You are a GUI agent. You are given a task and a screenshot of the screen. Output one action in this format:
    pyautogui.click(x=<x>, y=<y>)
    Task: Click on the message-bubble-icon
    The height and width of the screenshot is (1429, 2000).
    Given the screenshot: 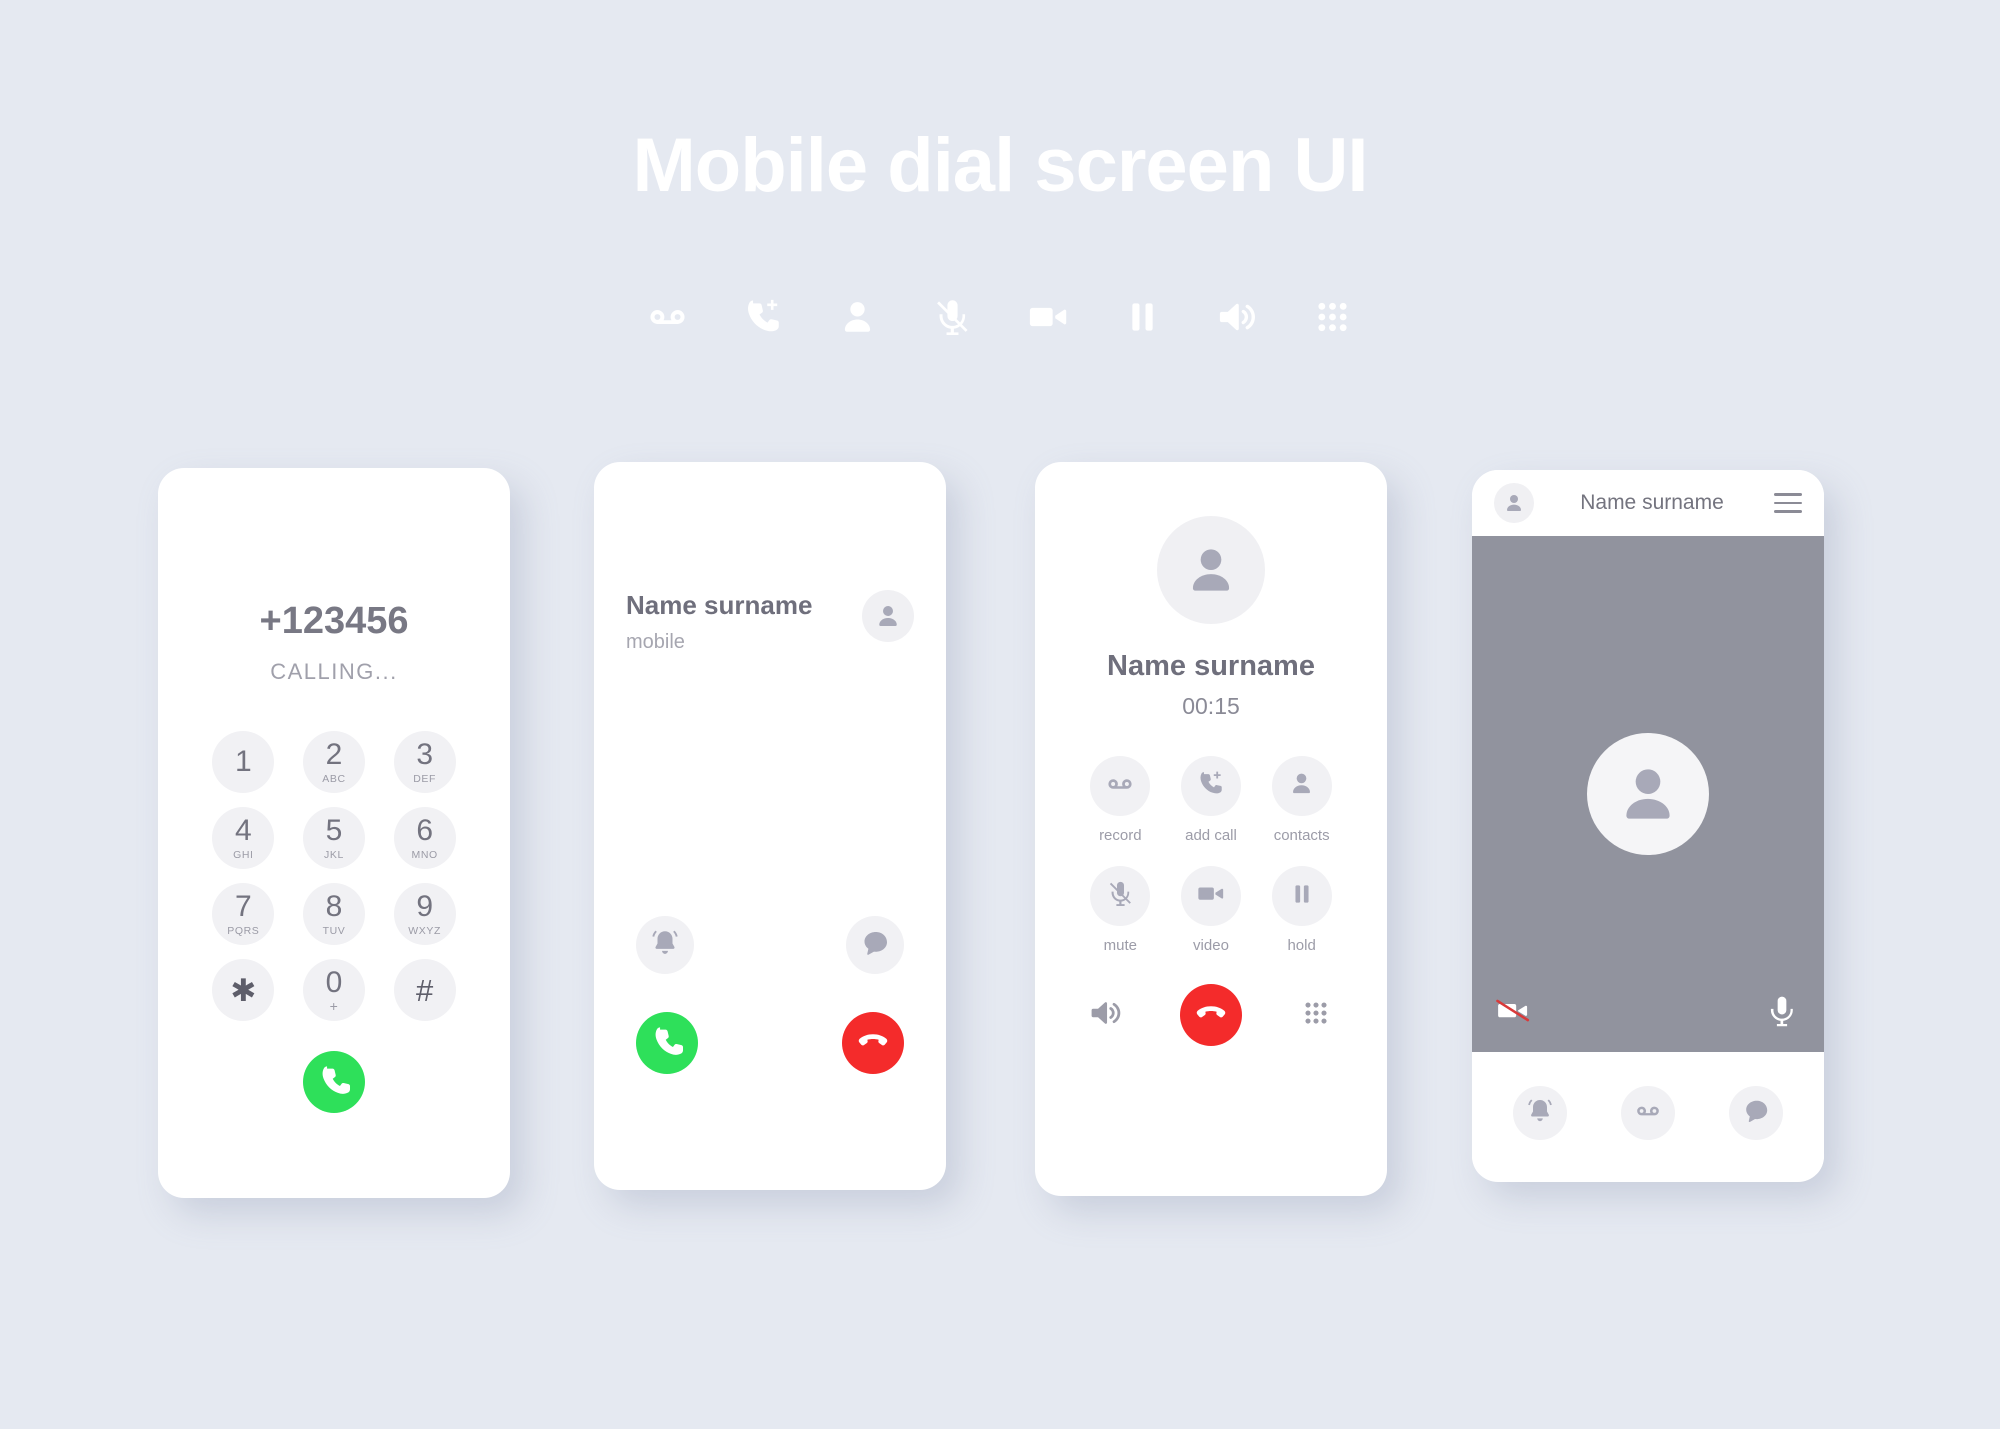 What is the action you would take?
    pyautogui.click(x=1756, y=1113)
    